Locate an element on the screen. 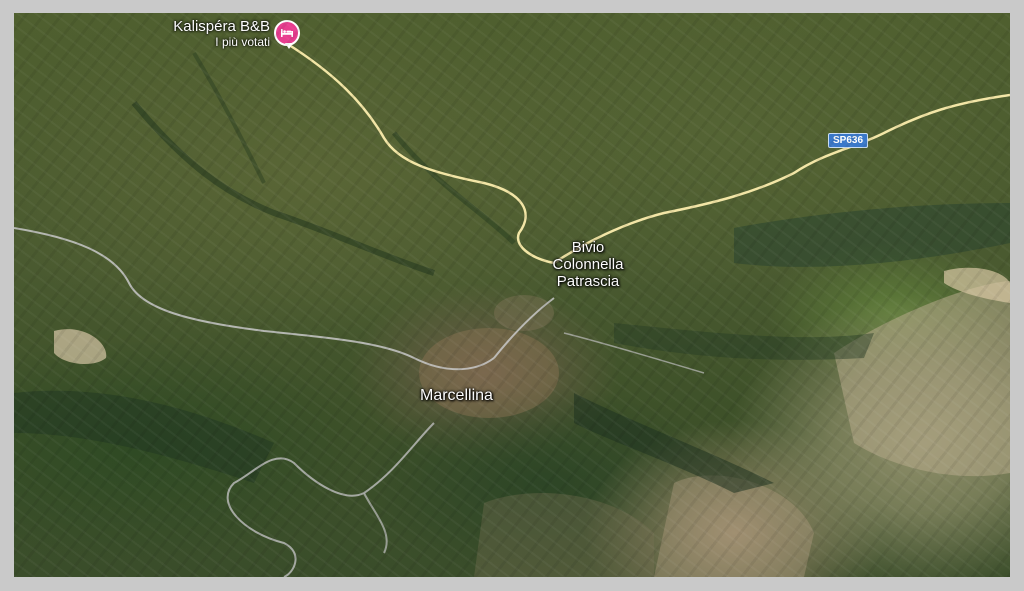 This screenshot has width=1024, height=591. bed-icon is located at coordinates (287, 33).